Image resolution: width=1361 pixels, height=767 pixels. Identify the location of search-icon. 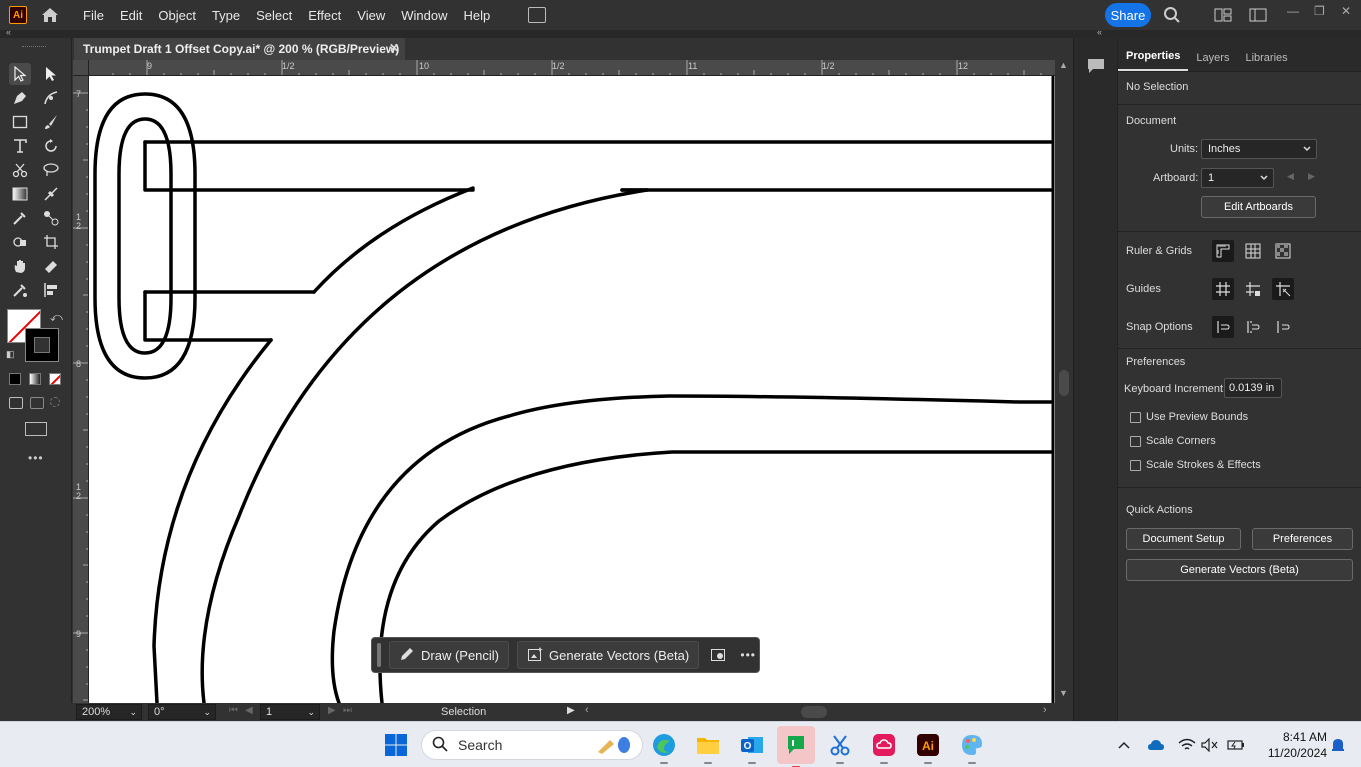
(1172, 16).